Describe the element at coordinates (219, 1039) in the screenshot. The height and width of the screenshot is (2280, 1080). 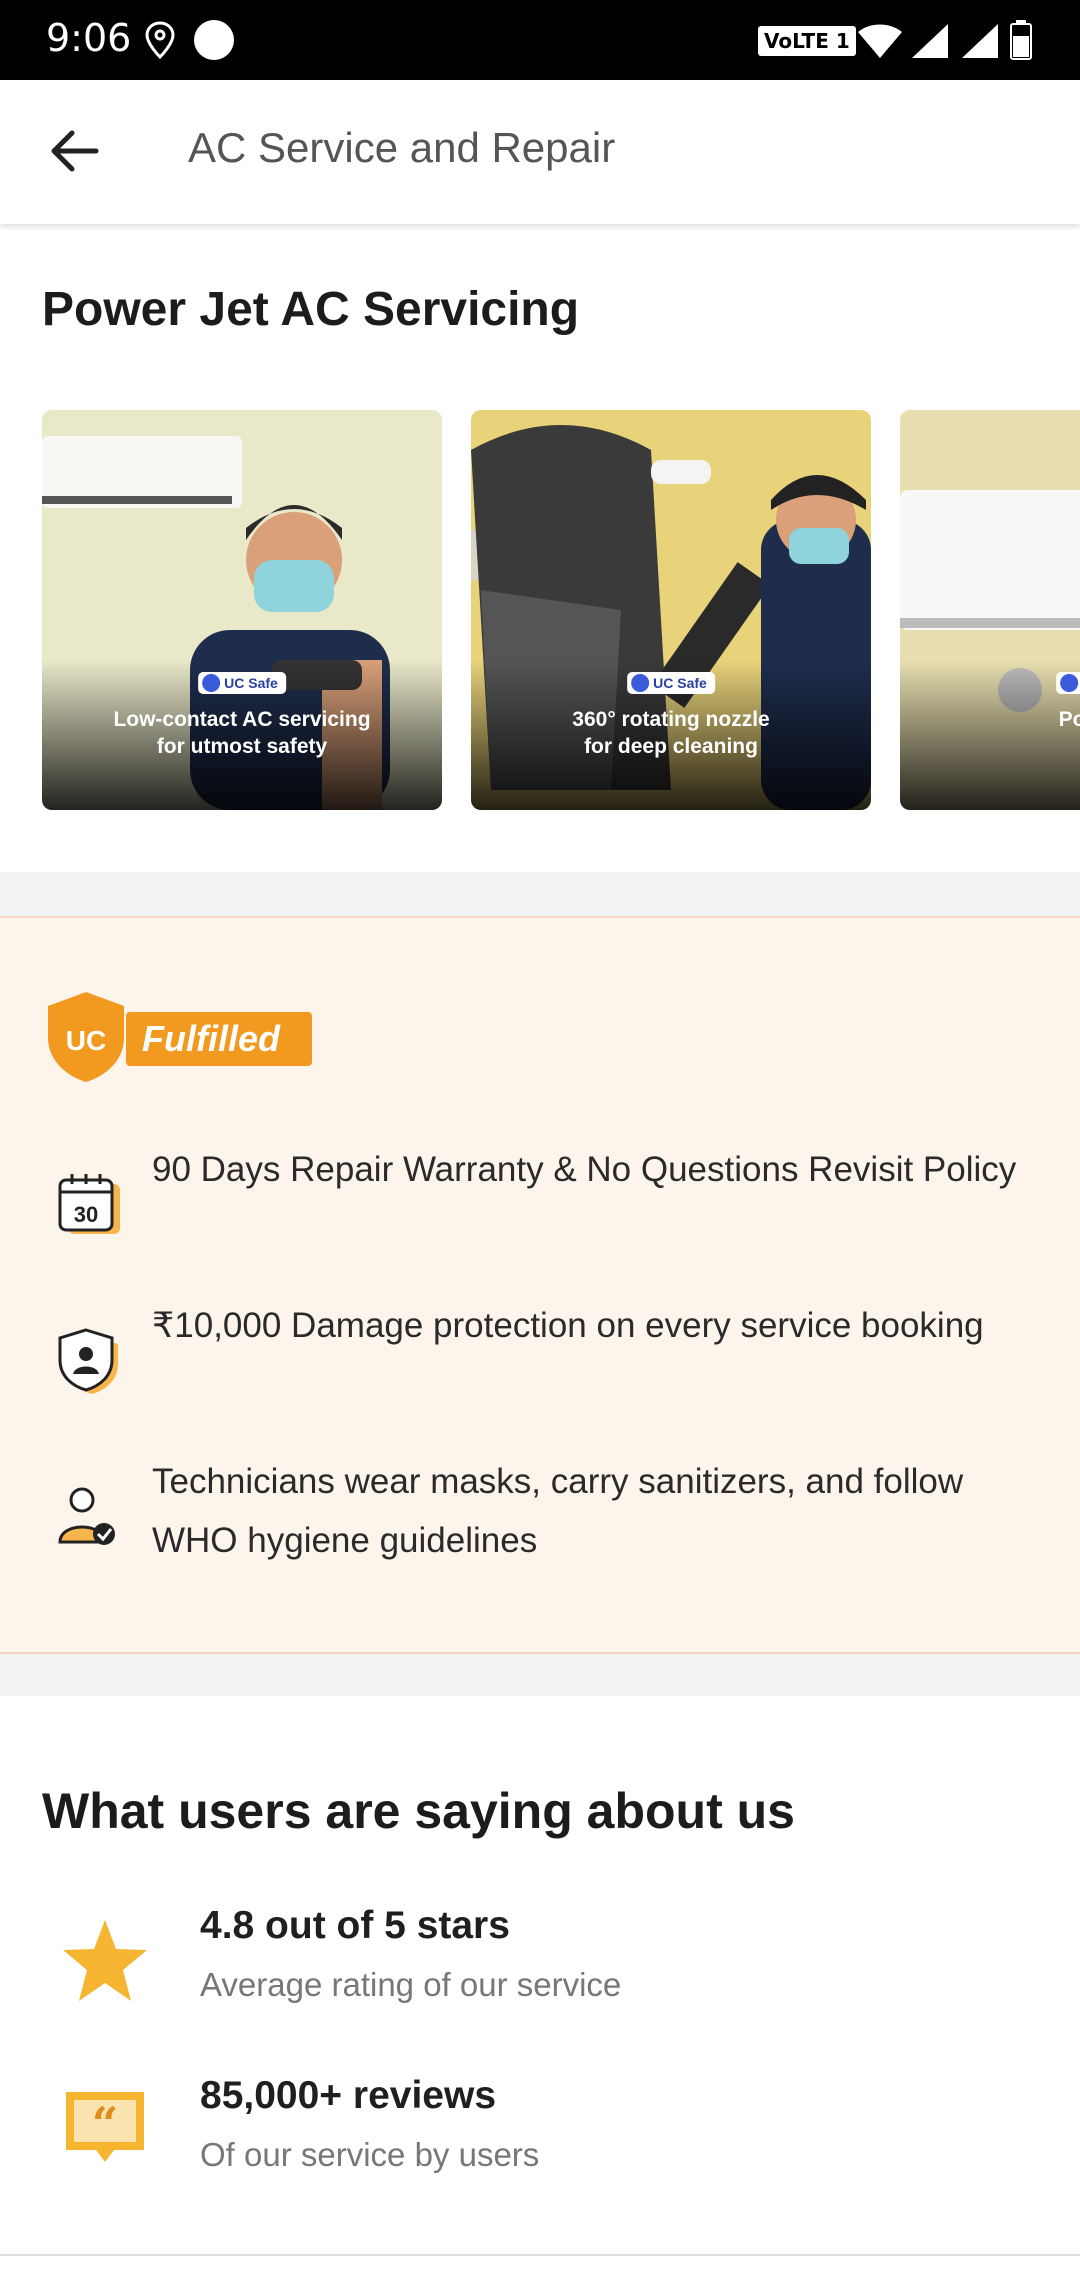
I see `fulfilled-tag: Fulfilled` at that location.